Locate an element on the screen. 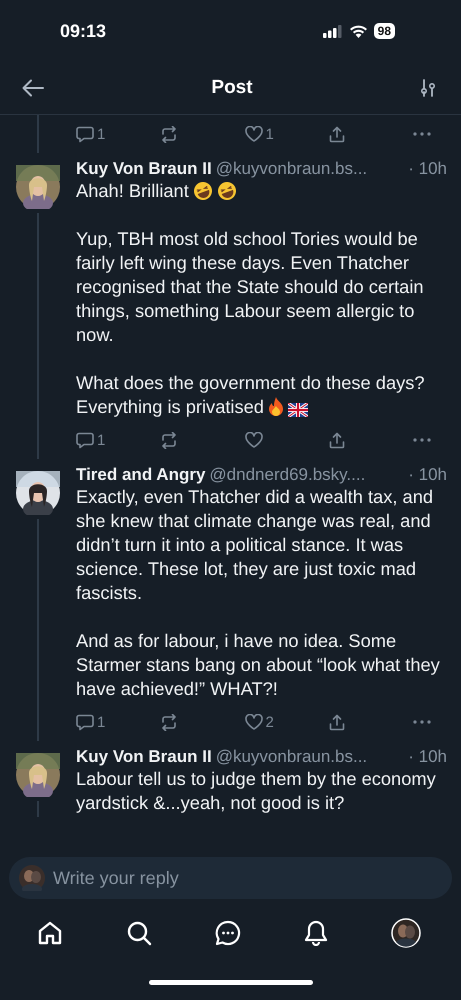  post-text: And as for labour, i have no idea. Some Starmer stans bang on about “look what they have achieved!” WHAT?! is located at coordinates (258, 665).